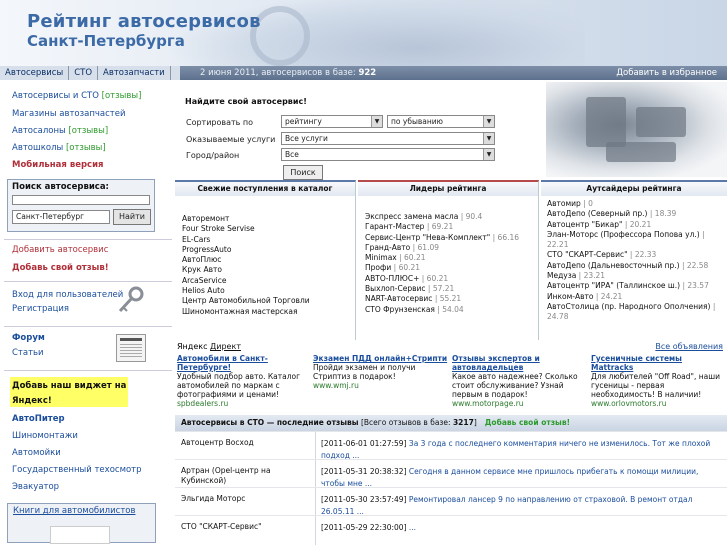 The height and width of the screenshot is (545, 727). What do you see at coordinates (244, 363) in the screenshot?
I see `ad-title: Автомобили в Санкт-Петербурге!` at bounding box center [244, 363].